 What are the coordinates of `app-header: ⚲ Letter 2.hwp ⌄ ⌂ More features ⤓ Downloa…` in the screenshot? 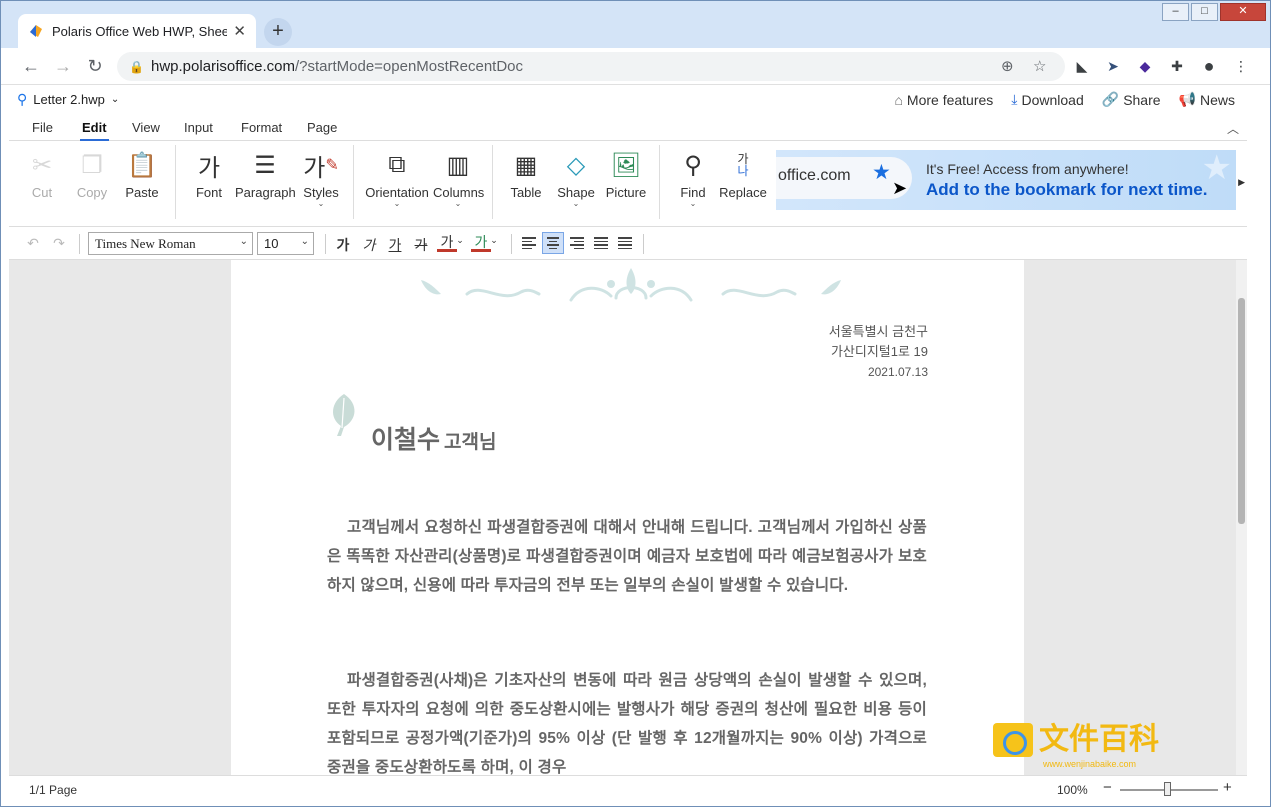 It's located at (628, 100).